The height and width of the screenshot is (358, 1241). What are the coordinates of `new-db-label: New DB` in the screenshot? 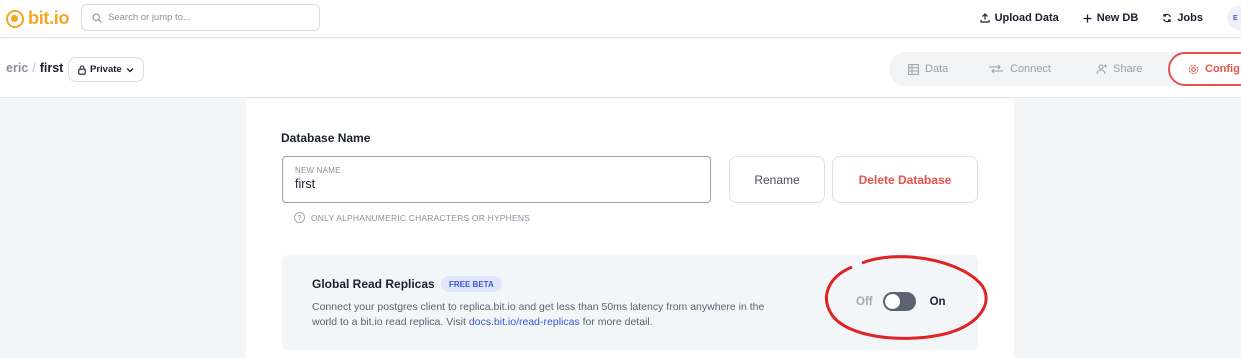 It's located at (1117, 18).